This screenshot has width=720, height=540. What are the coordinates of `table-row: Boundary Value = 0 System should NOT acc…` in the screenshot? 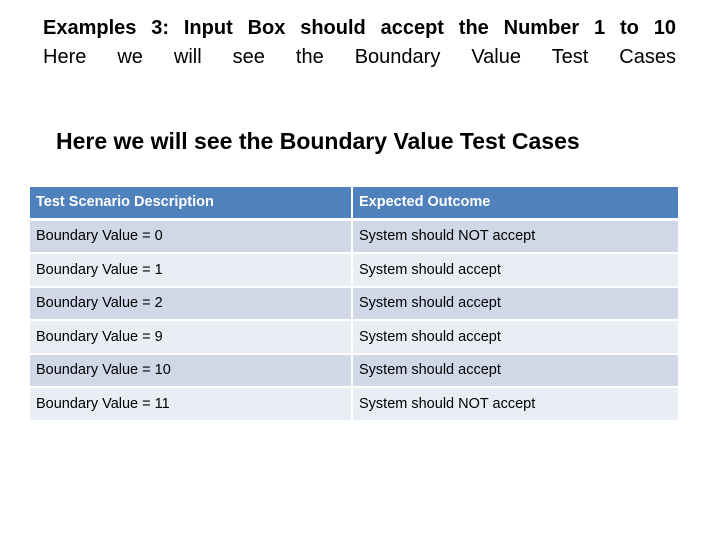 It's located at (354, 237).